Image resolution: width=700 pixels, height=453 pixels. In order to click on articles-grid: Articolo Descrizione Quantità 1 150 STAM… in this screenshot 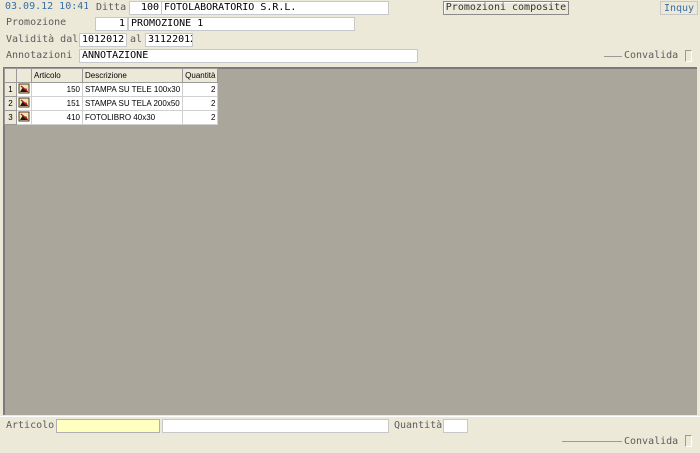, I will do `click(111, 96)`.